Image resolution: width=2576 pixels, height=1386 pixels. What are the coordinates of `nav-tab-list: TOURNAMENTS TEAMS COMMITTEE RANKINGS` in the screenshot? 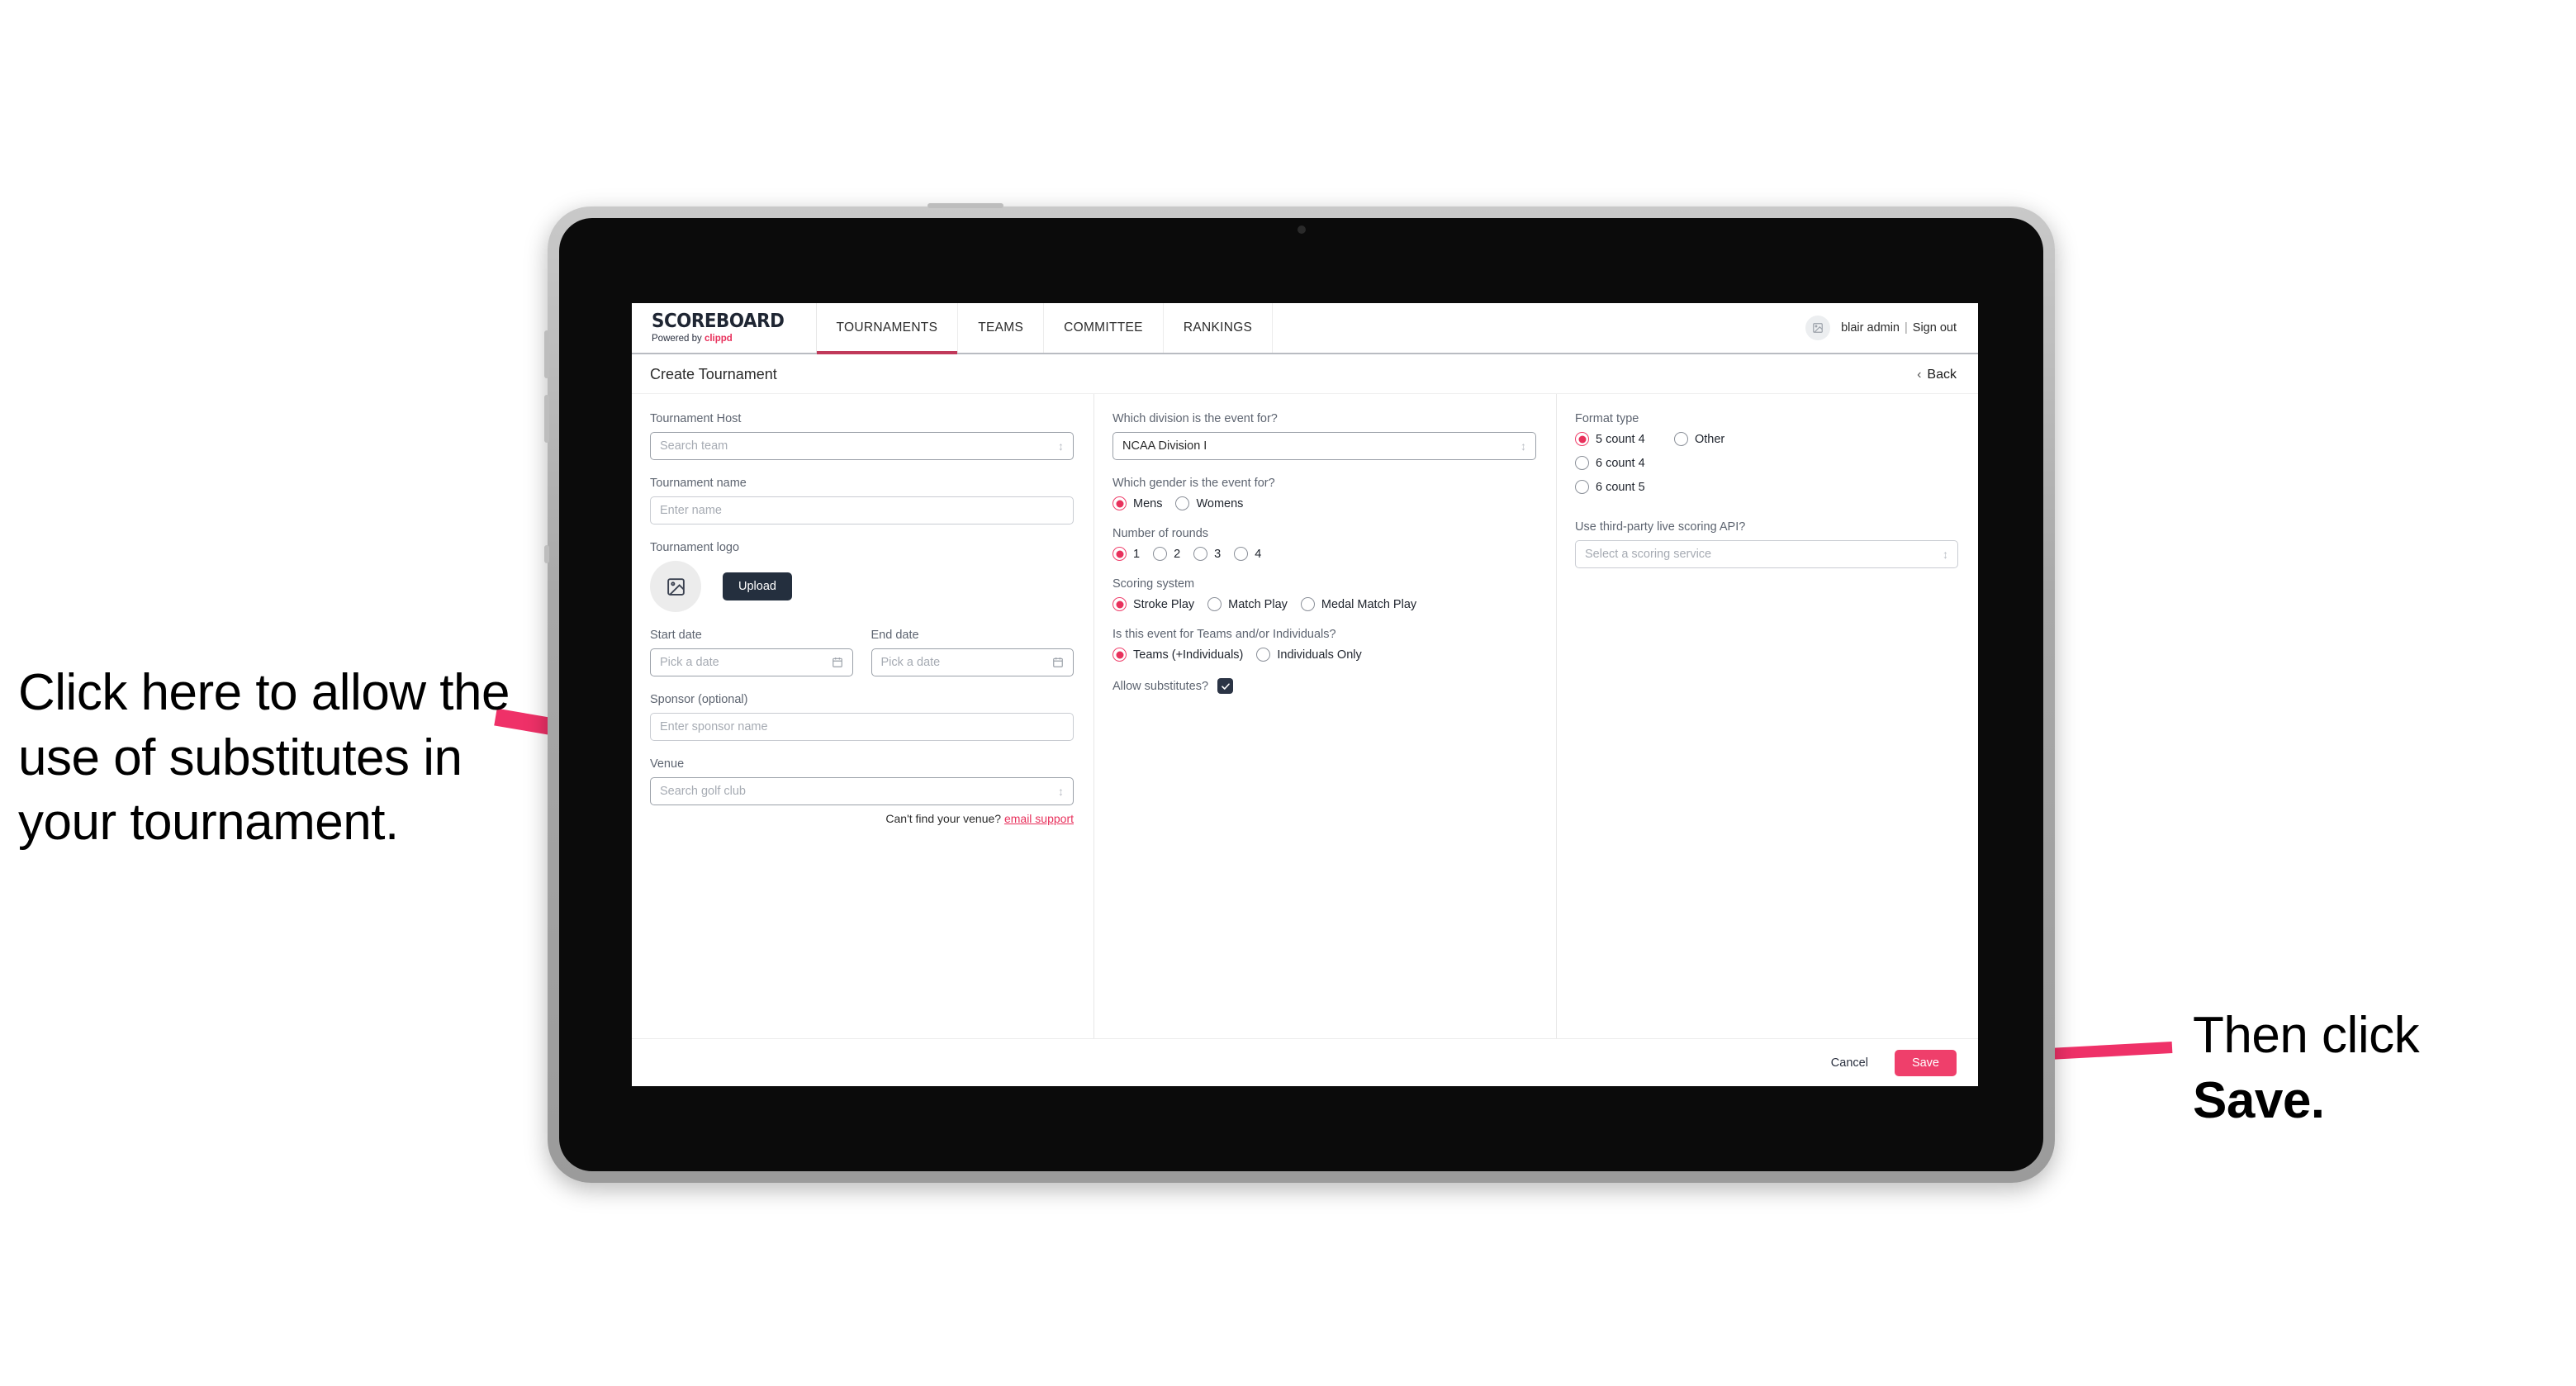 It's located at (1045, 328).